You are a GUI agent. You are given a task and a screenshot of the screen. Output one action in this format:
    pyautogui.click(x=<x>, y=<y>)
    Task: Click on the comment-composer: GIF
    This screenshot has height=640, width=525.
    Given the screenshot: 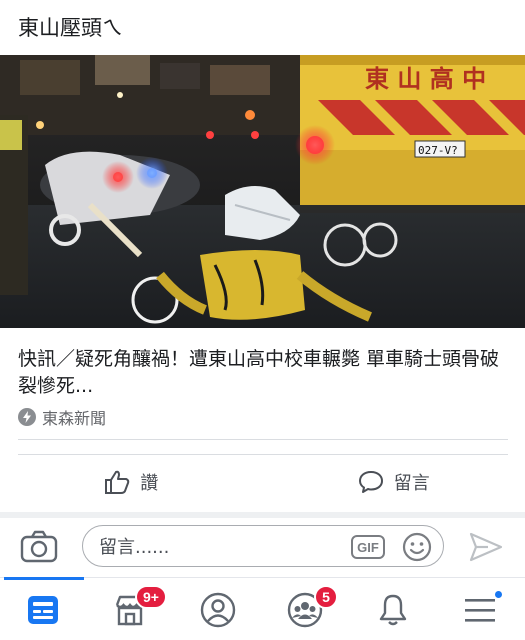 What is the action you would take?
    pyautogui.click(x=262, y=547)
    